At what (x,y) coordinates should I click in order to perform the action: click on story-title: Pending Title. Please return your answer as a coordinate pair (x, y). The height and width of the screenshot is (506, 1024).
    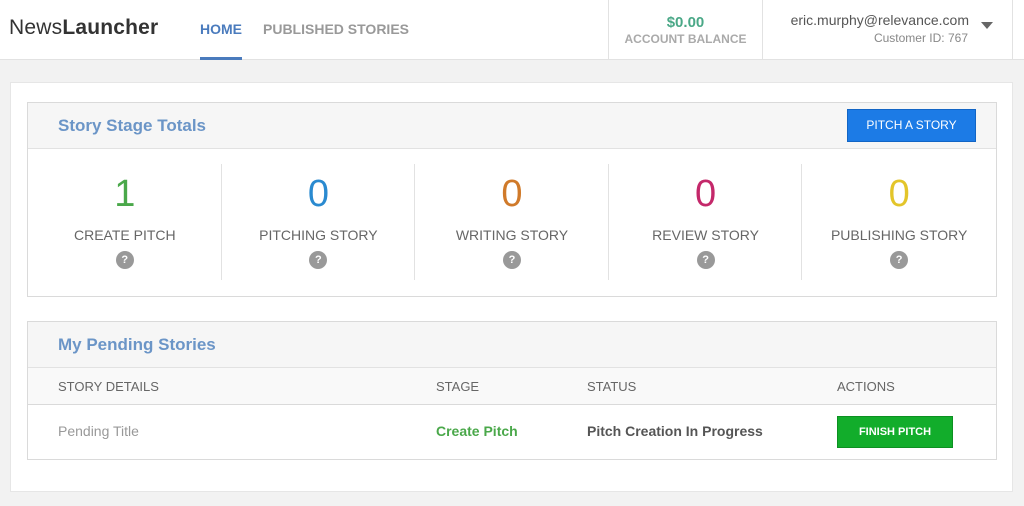
    Looking at the image, I should click on (98, 431).